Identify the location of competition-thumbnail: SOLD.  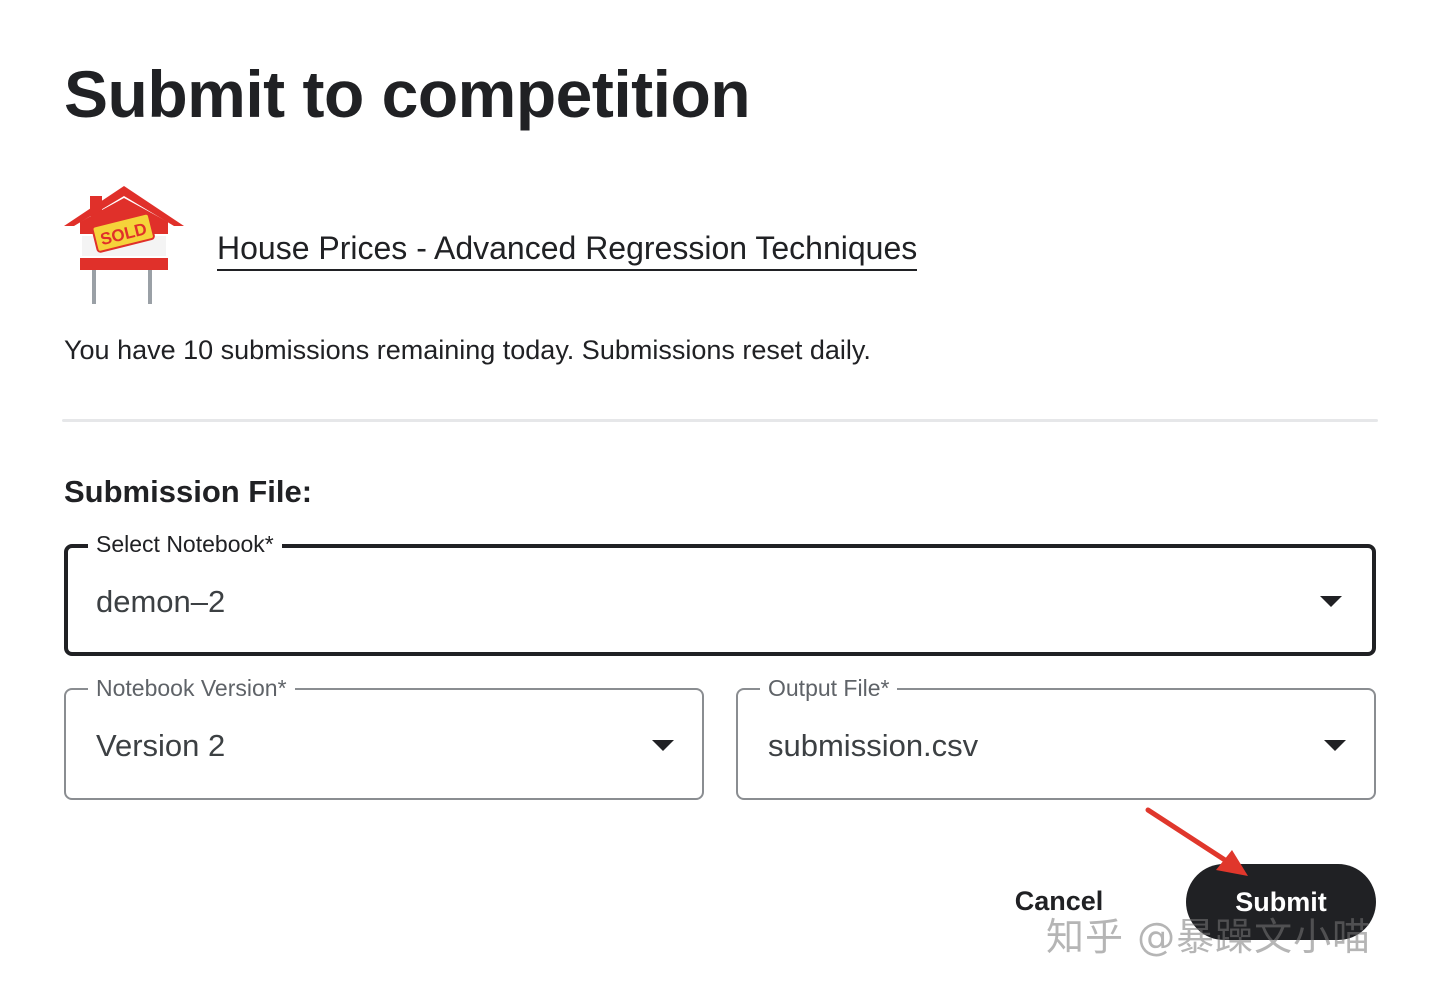
(124, 244).